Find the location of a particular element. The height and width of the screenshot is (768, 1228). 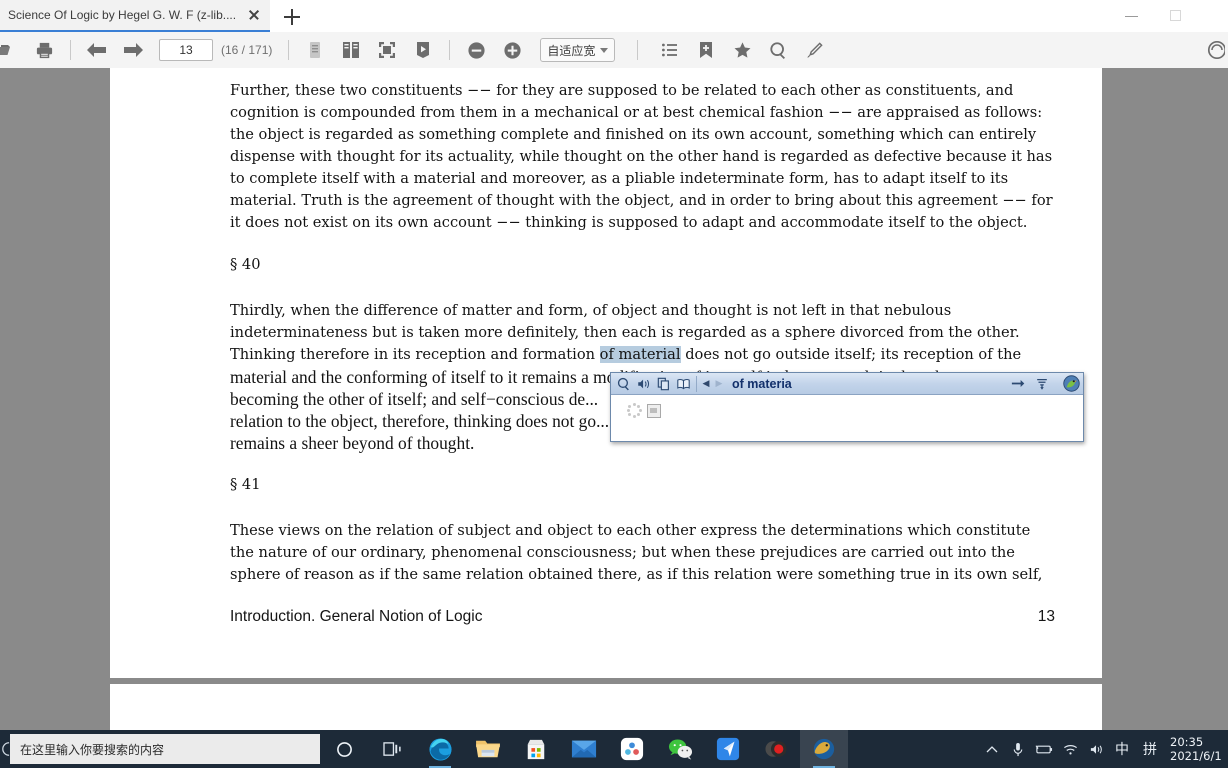

account-icon is located at coordinates (1215, 50).